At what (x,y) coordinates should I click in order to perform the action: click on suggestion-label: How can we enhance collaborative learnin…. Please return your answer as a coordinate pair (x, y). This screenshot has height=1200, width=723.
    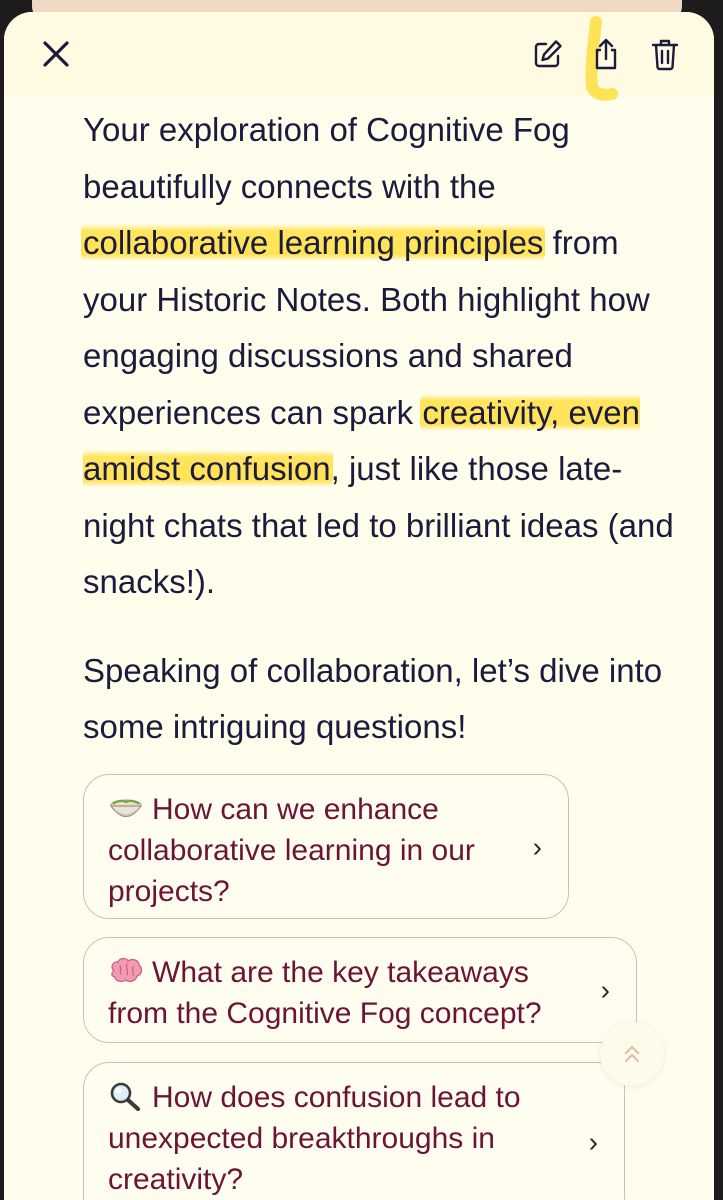
    Looking at the image, I should click on (291, 850).